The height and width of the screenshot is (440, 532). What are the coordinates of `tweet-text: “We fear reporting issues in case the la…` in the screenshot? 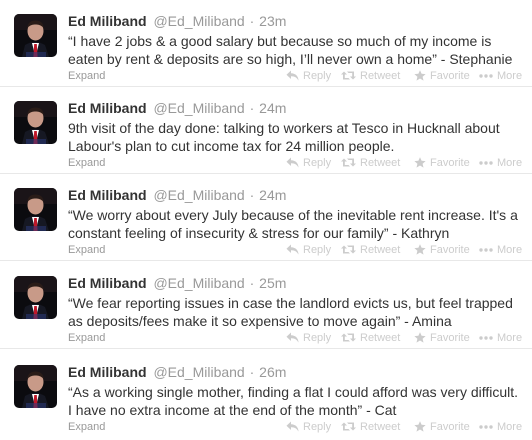 It's located at (290, 312).